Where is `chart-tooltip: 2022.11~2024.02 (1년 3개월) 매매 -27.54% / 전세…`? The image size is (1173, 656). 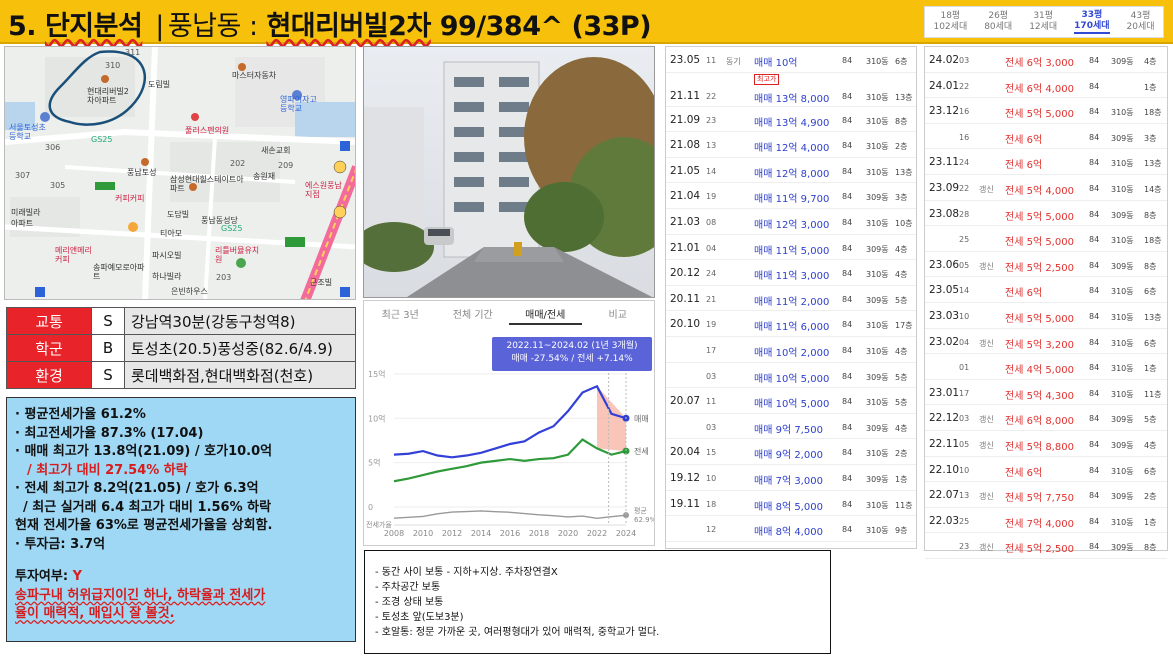 chart-tooltip: 2022.11~2024.02 (1년 3개월) 매매 -27.54% / 전세… is located at coordinates (572, 354).